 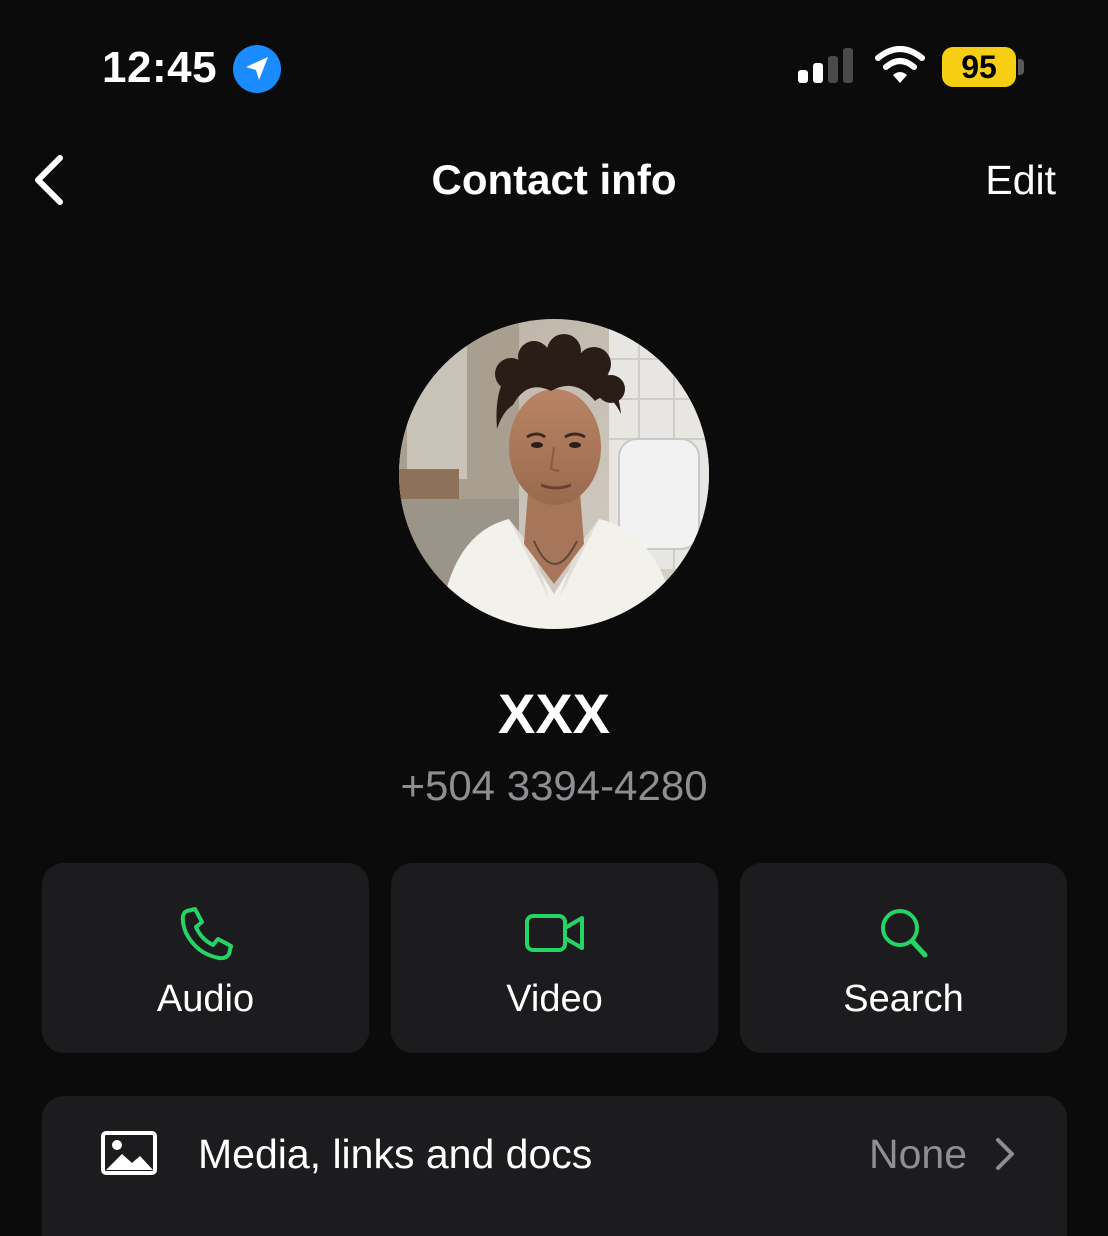 I want to click on audio-label: Audio, so click(x=205, y=999).